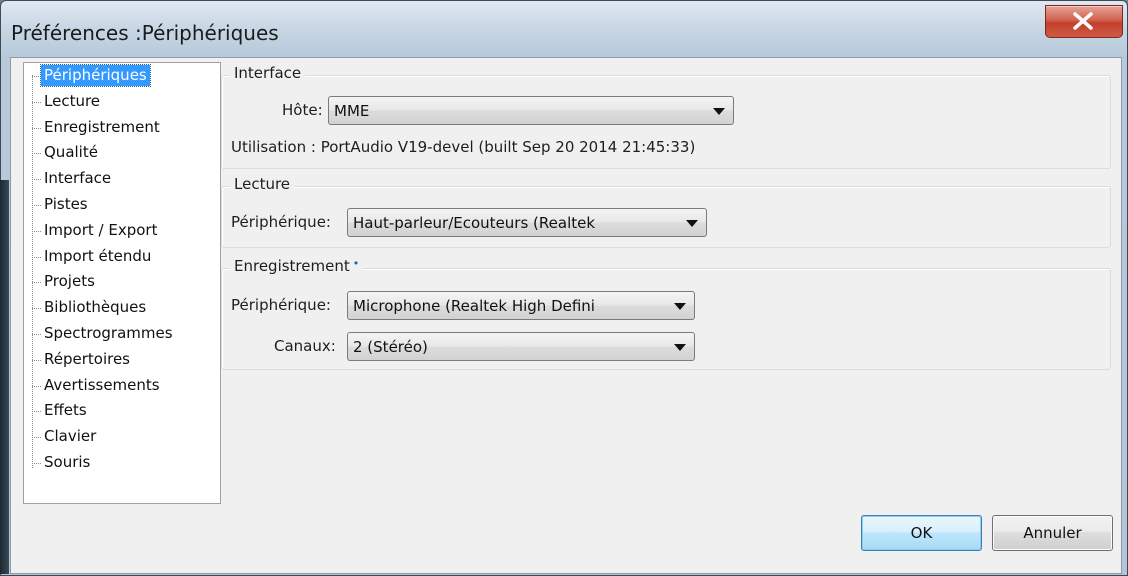 The width and height of the screenshot is (1128, 576). Describe the element at coordinates (66, 204) in the screenshot. I see `tree-item-label: Pistes` at that location.